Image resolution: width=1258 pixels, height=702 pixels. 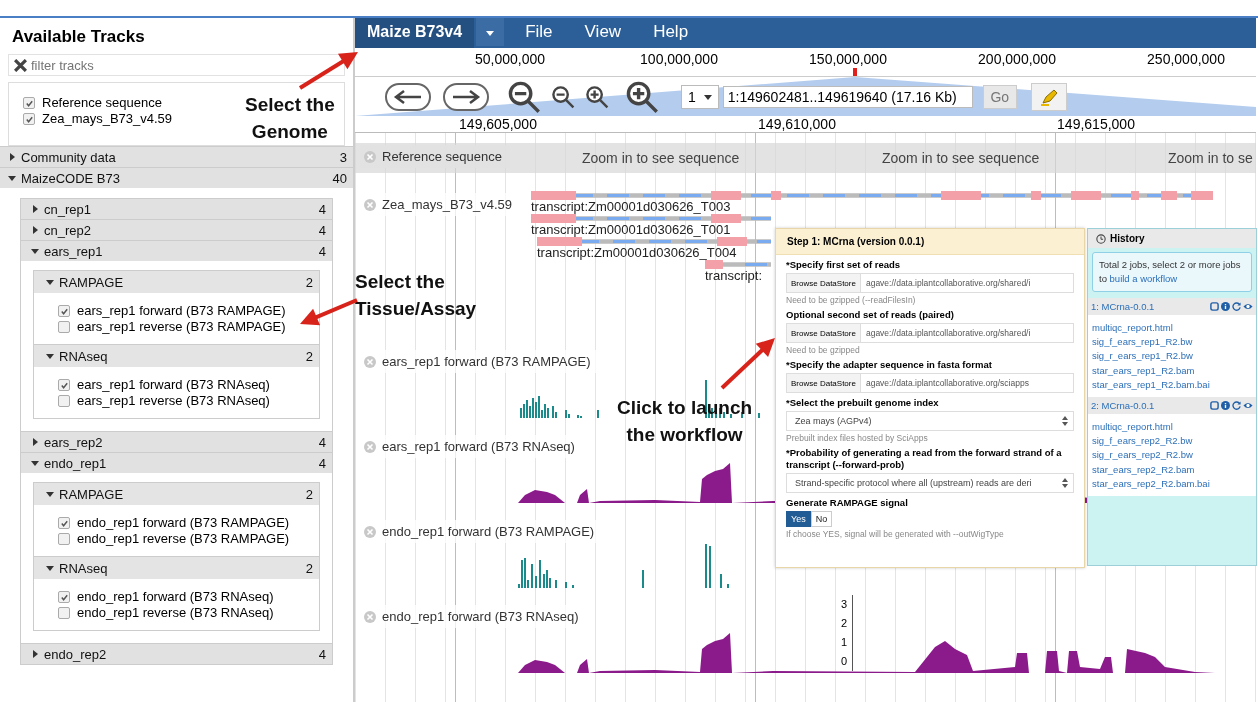 What do you see at coordinates (175, 597) in the screenshot?
I see `track-label: endo_rep1 forward (B73 RNAseq)` at bounding box center [175, 597].